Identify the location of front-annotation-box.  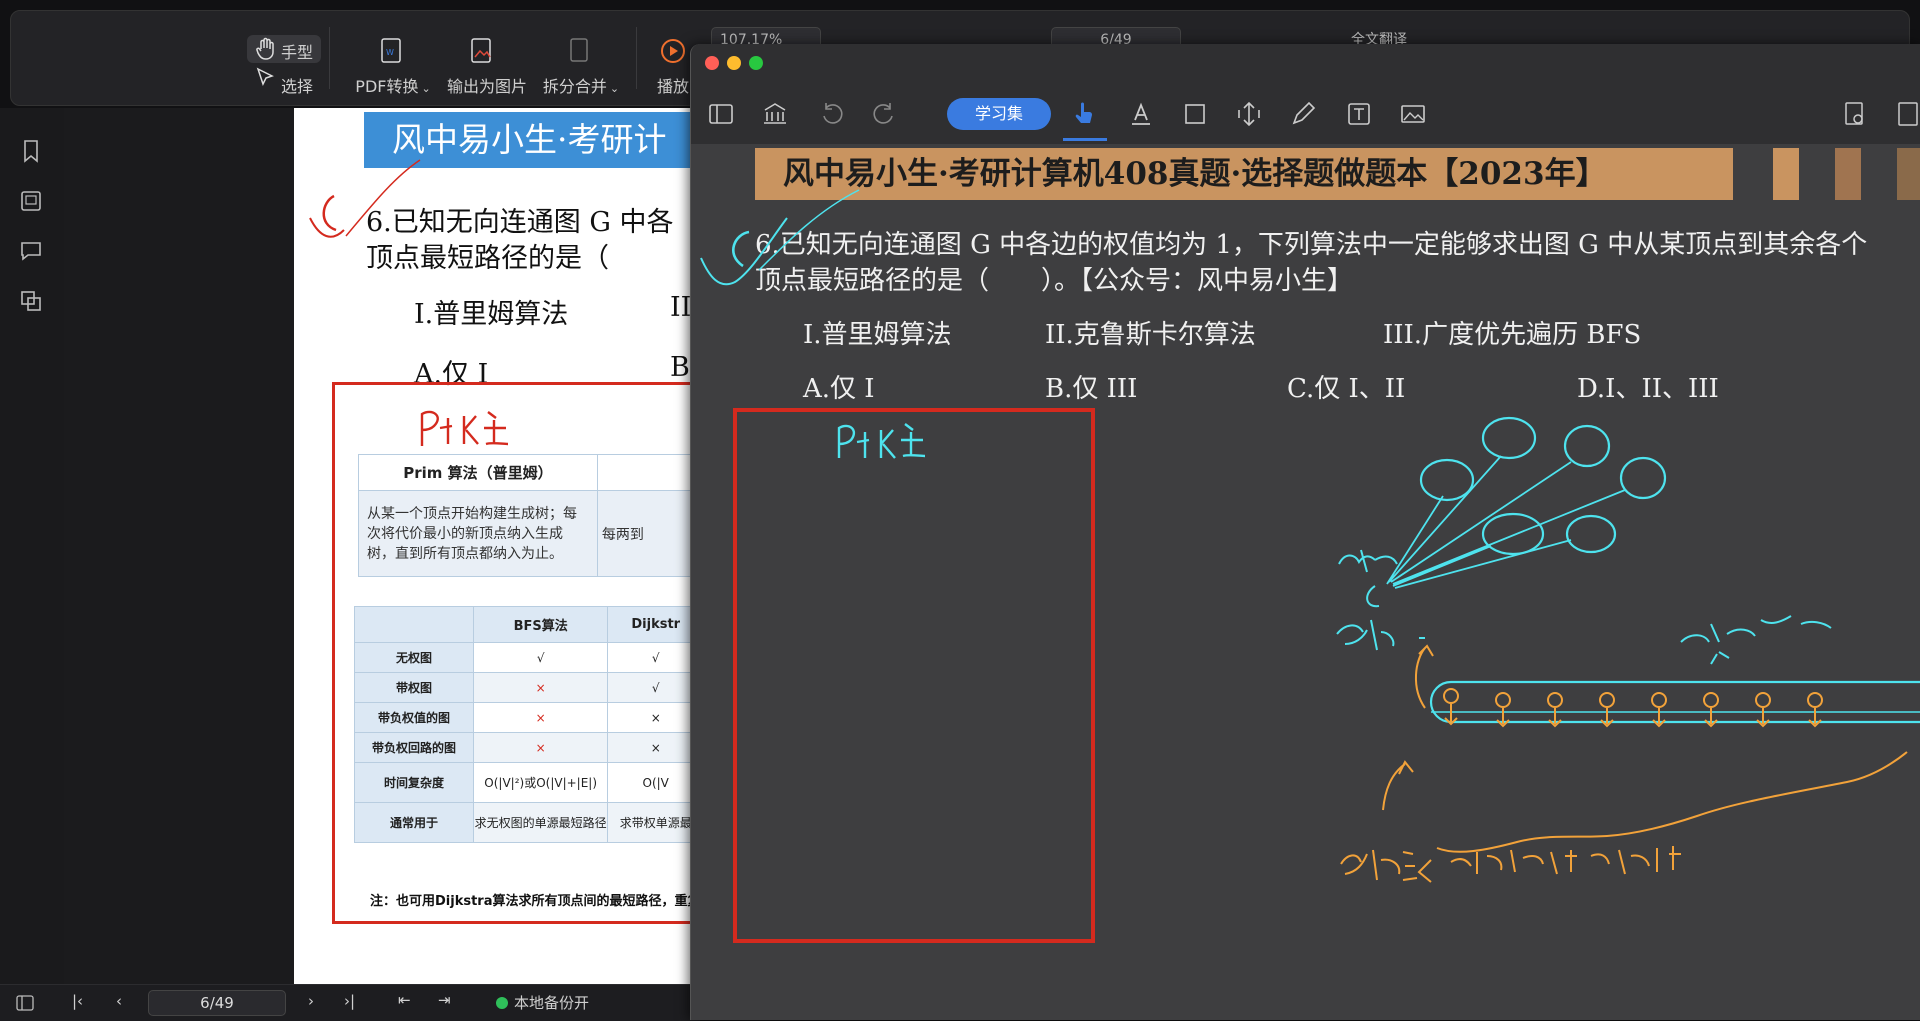
(914, 675).